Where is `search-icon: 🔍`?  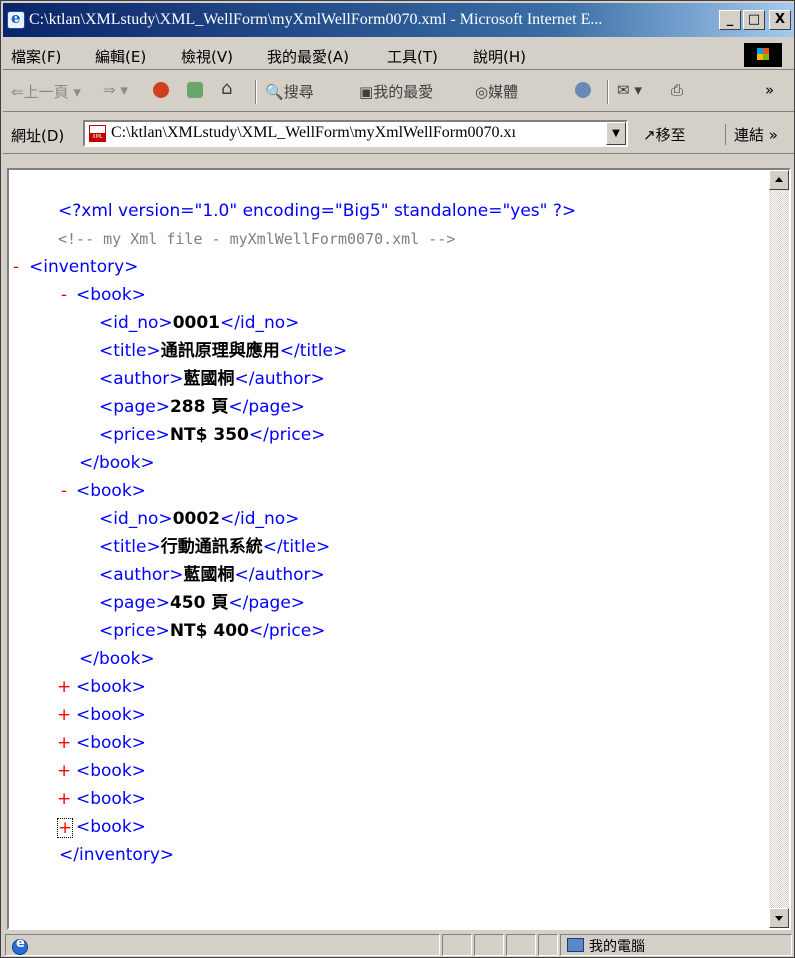 search-icon: 🔍 is located at coordinates (274, 92).